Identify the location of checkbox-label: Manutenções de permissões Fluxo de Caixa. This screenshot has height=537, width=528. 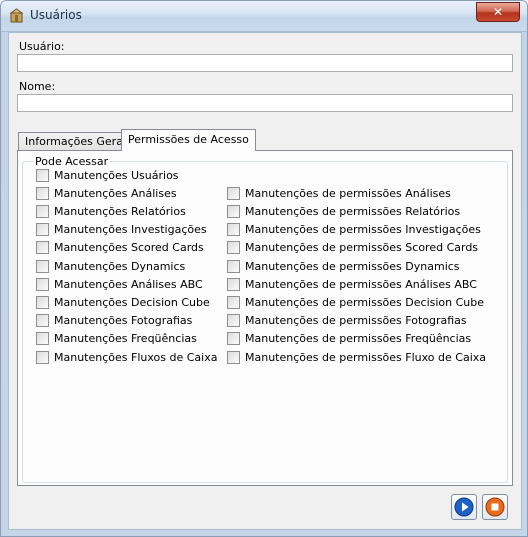
(366, 357).